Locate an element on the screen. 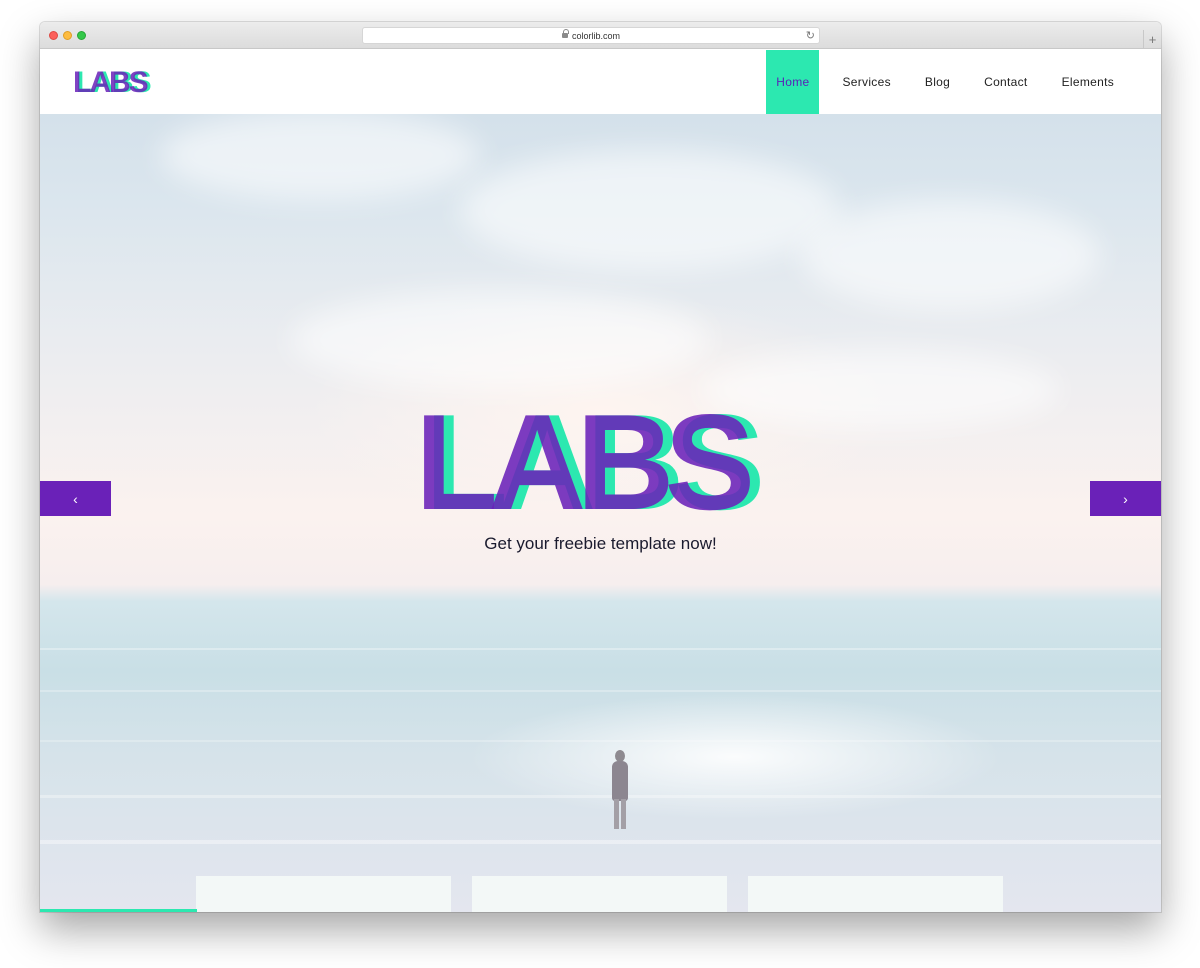  minimize-window-button is located at coordinates (67, 35).